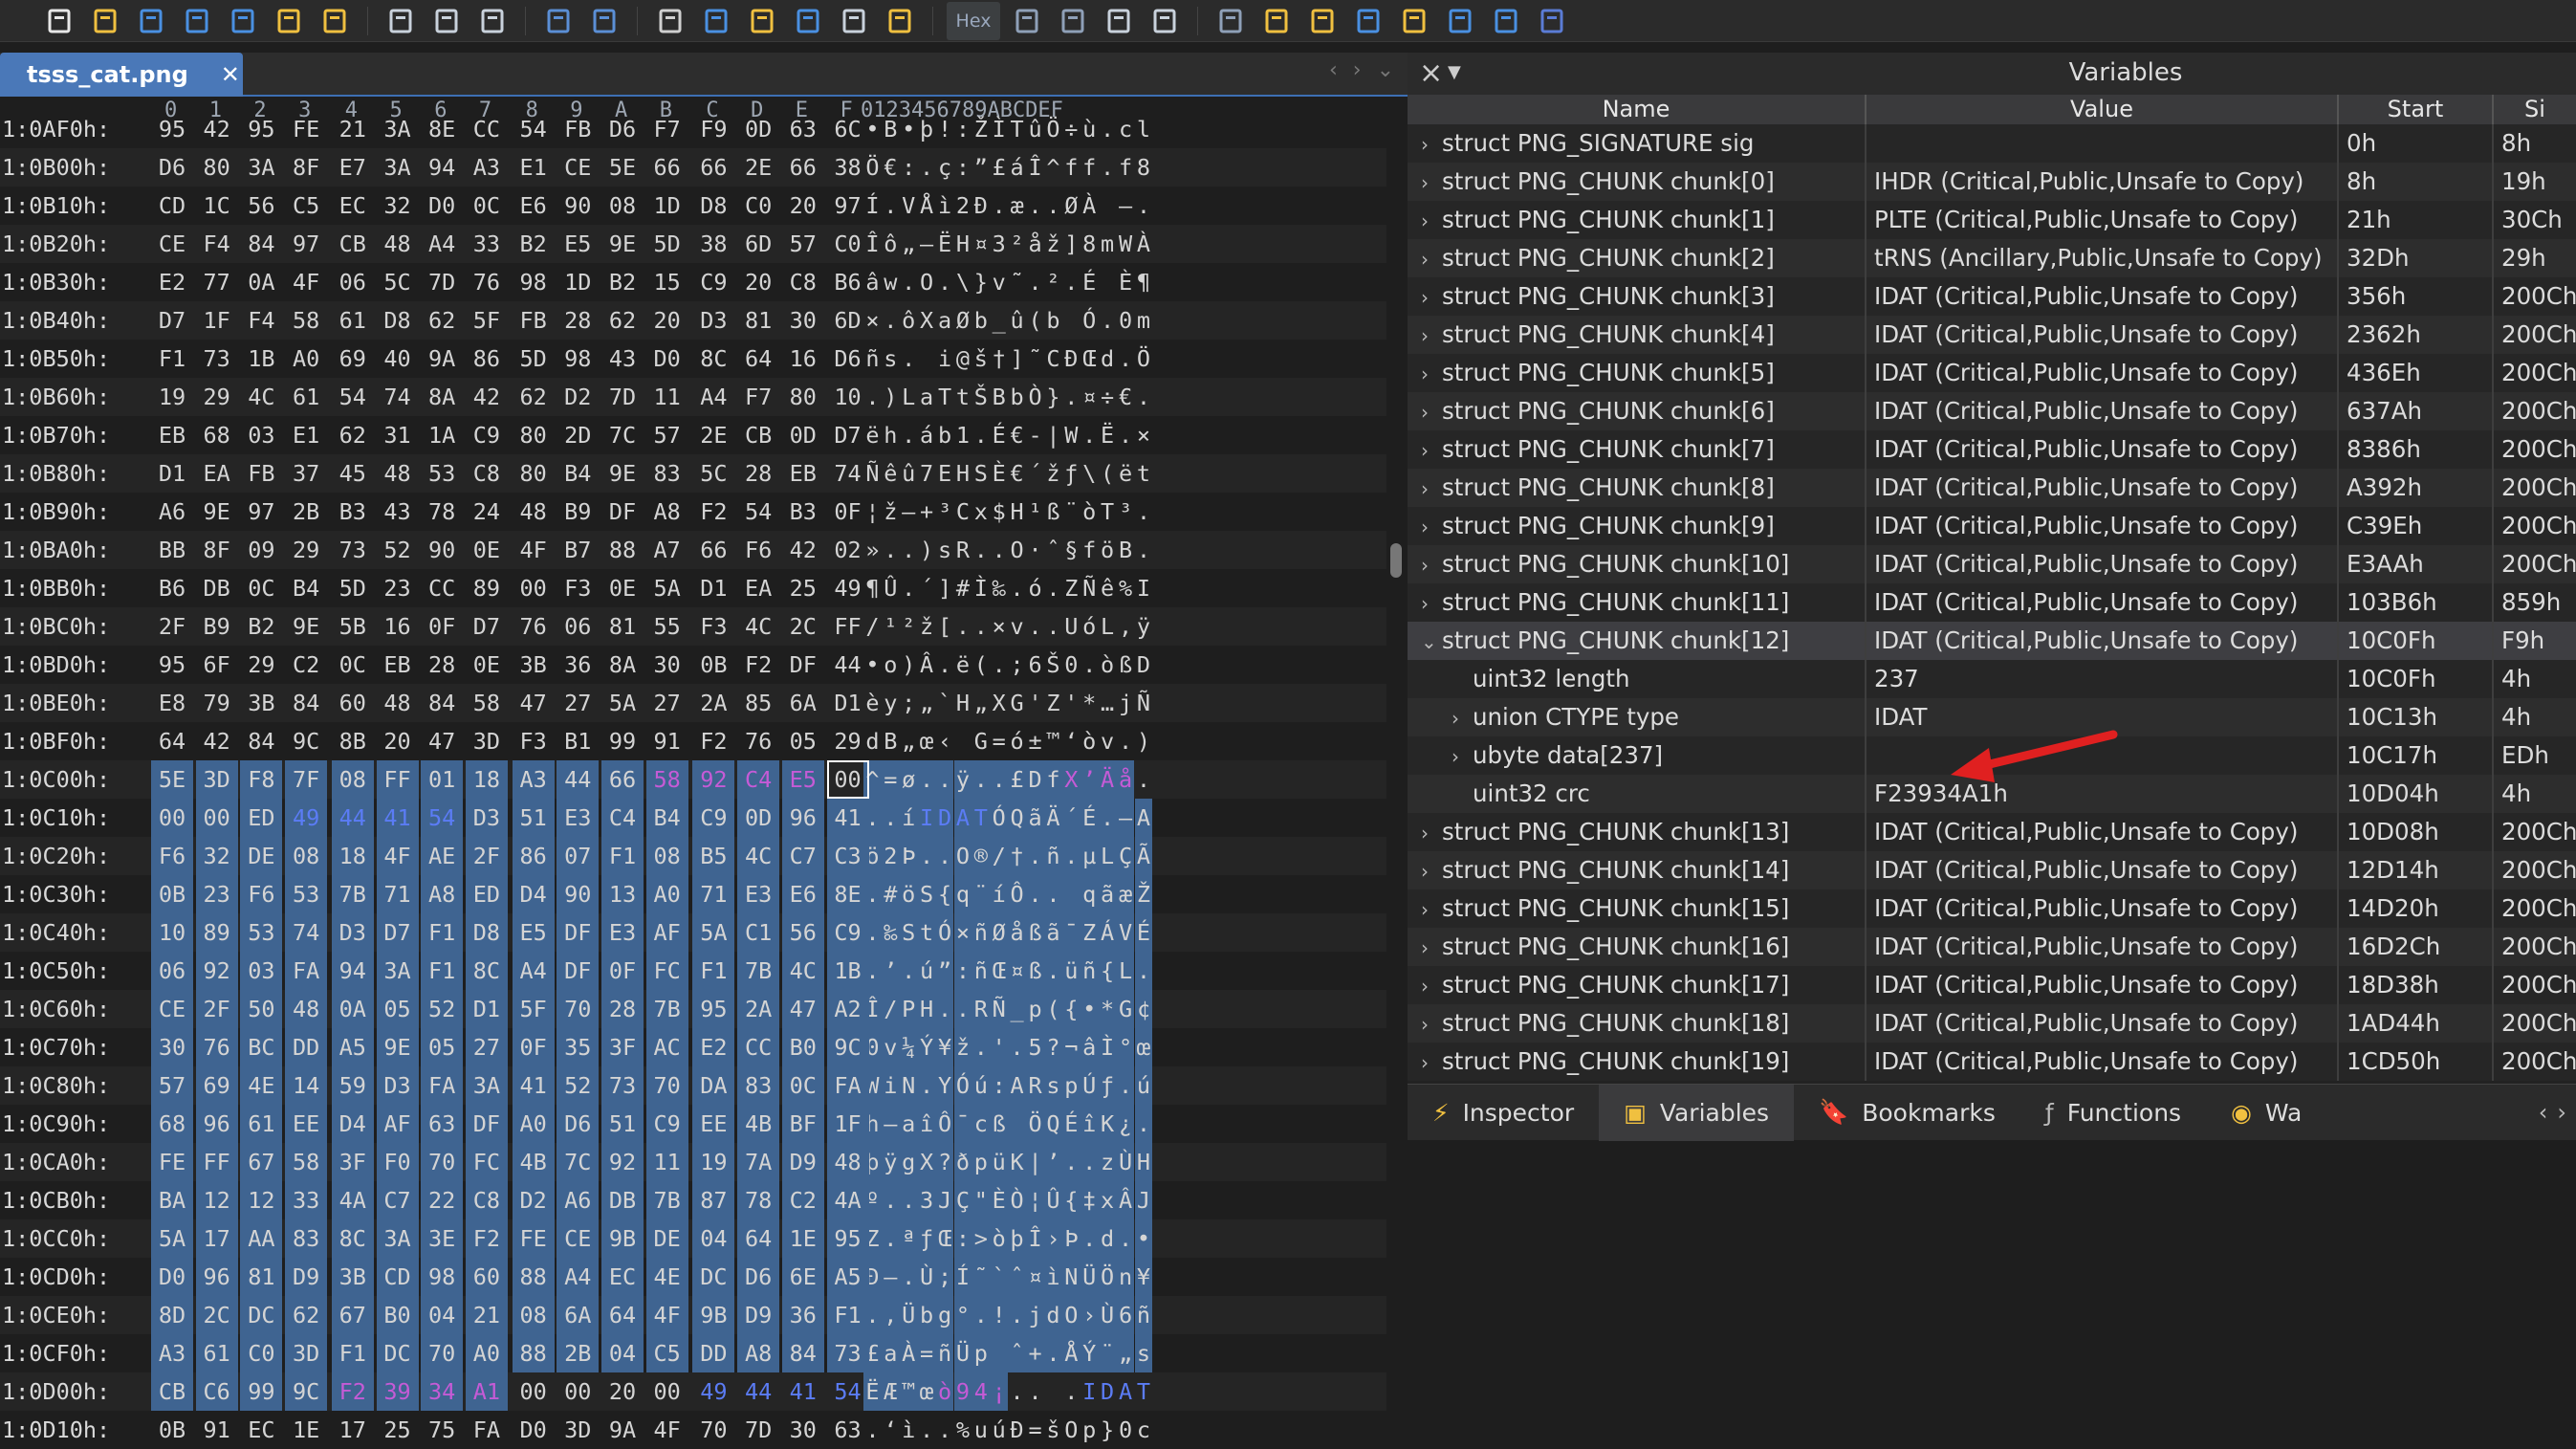 The height and width of the screenshot is (1449, 2576). What do you see at coordinates (604, 21) in the screenshot?
I see `redo-icon` at bounding box center [604, 21].